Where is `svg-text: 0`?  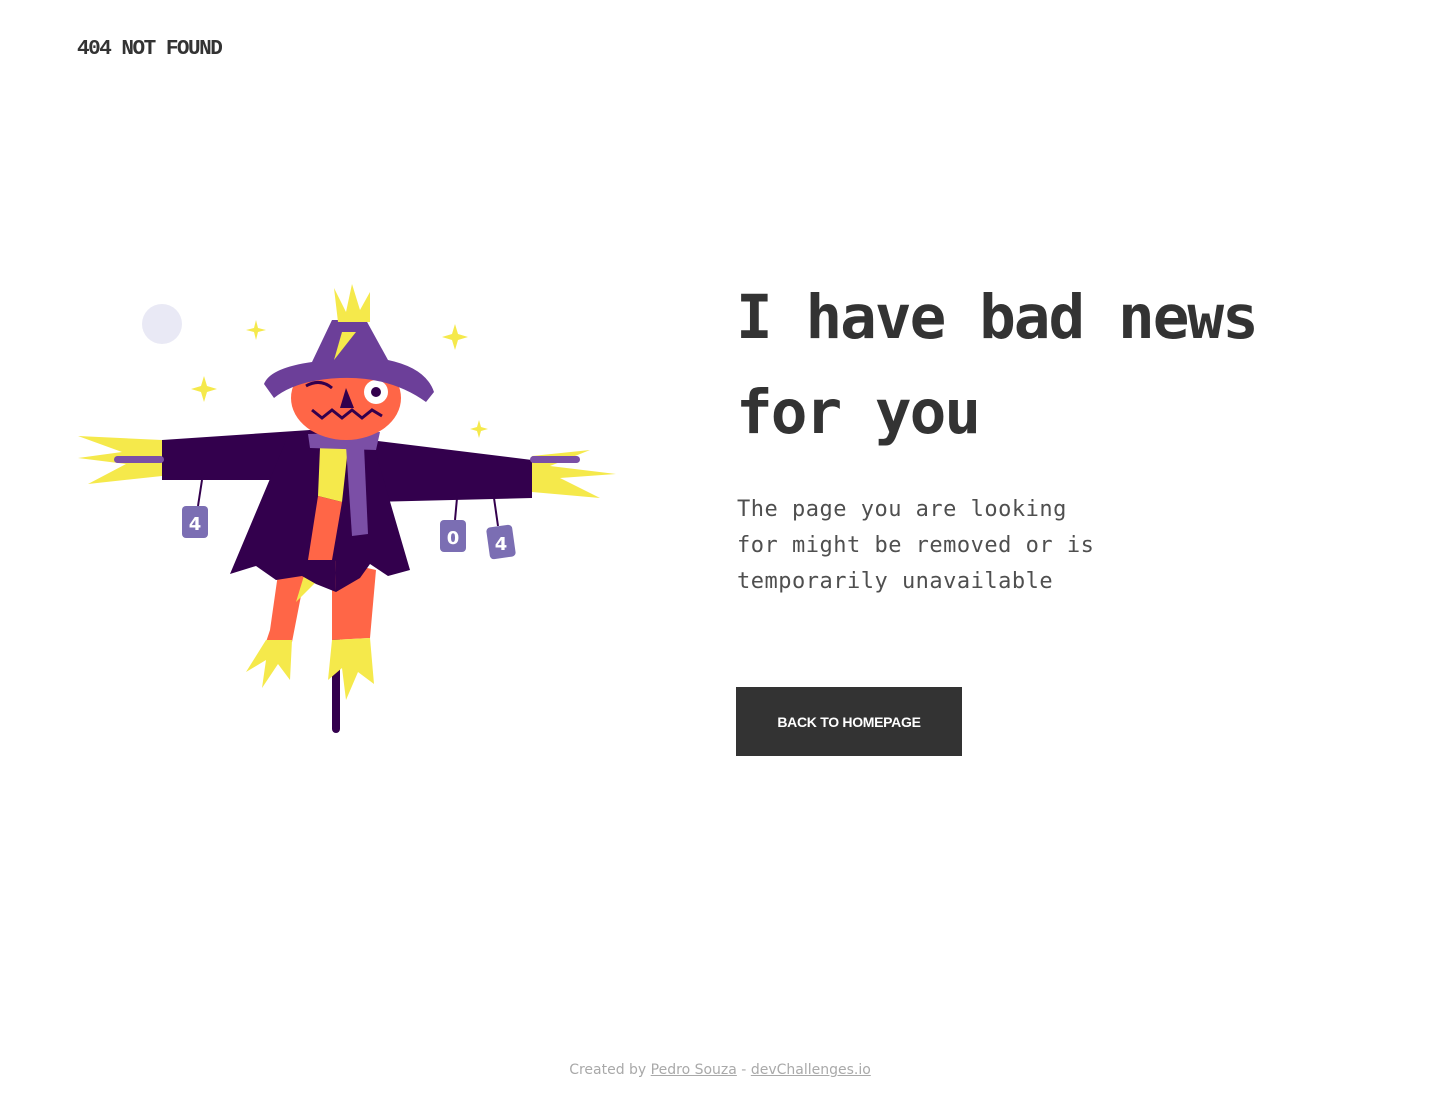 svg-text: 0 is located at coordinates (453, 538).